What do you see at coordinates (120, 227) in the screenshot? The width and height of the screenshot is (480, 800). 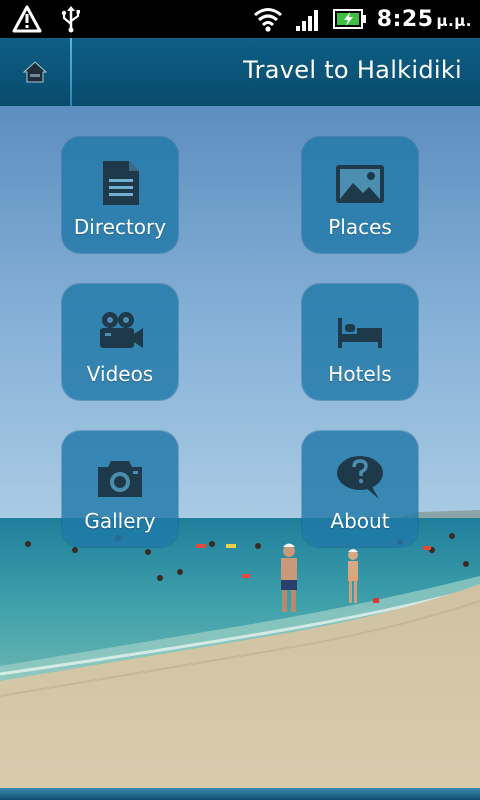 I see `tile-directory-label: Directory` at bounding box center [120, 227].